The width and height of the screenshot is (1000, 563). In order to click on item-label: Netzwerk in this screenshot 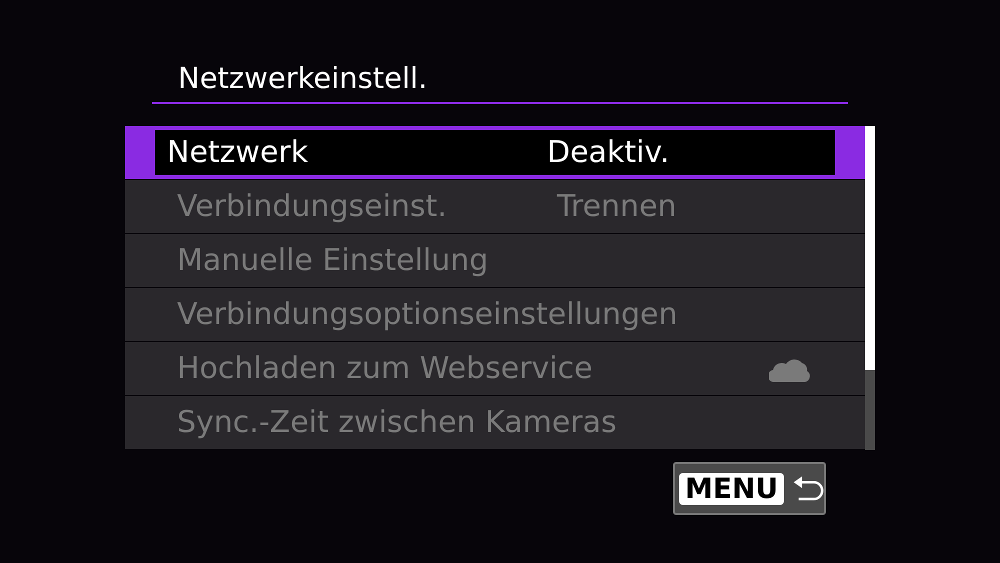, I will do `click(238, 153)`.